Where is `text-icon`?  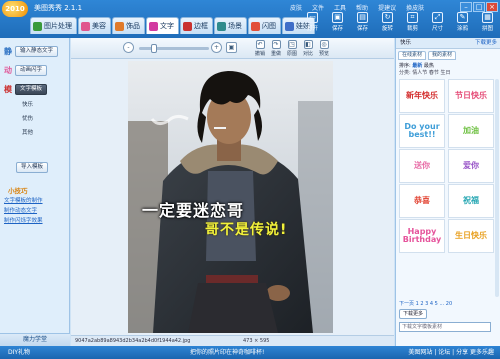 text-icon is located at coordinates (153, 26).